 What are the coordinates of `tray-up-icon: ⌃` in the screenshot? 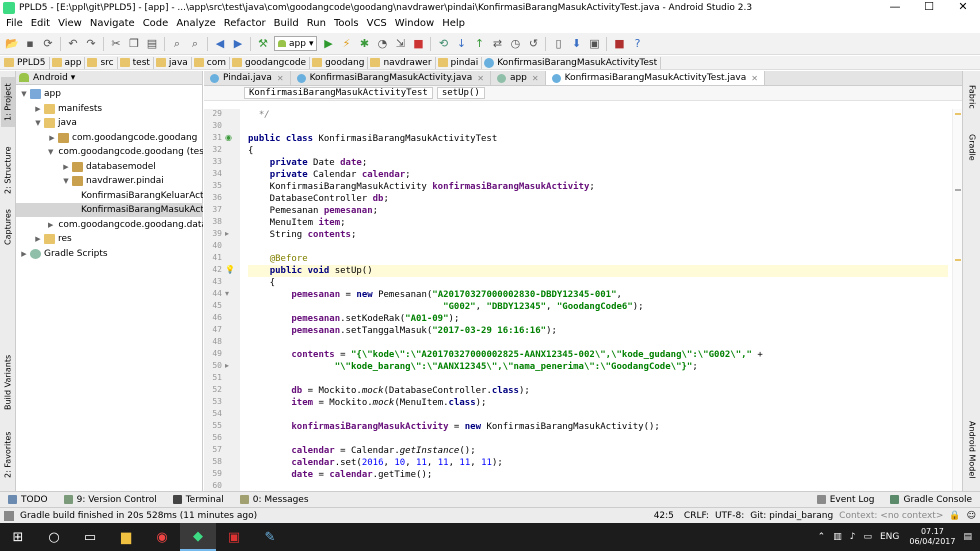 It's located at (822, 537).